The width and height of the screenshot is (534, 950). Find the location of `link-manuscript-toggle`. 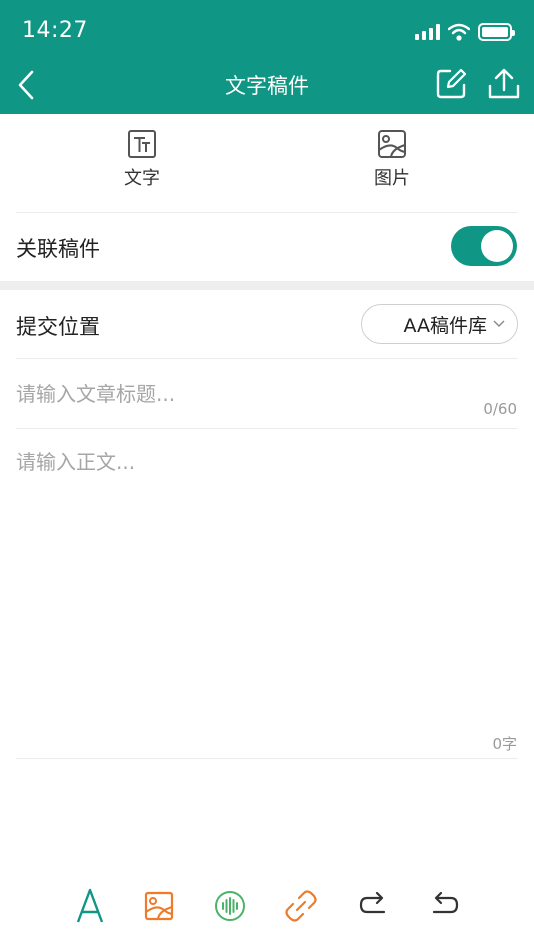

link-manuscript-toggle is located at coordinates (484, 246).